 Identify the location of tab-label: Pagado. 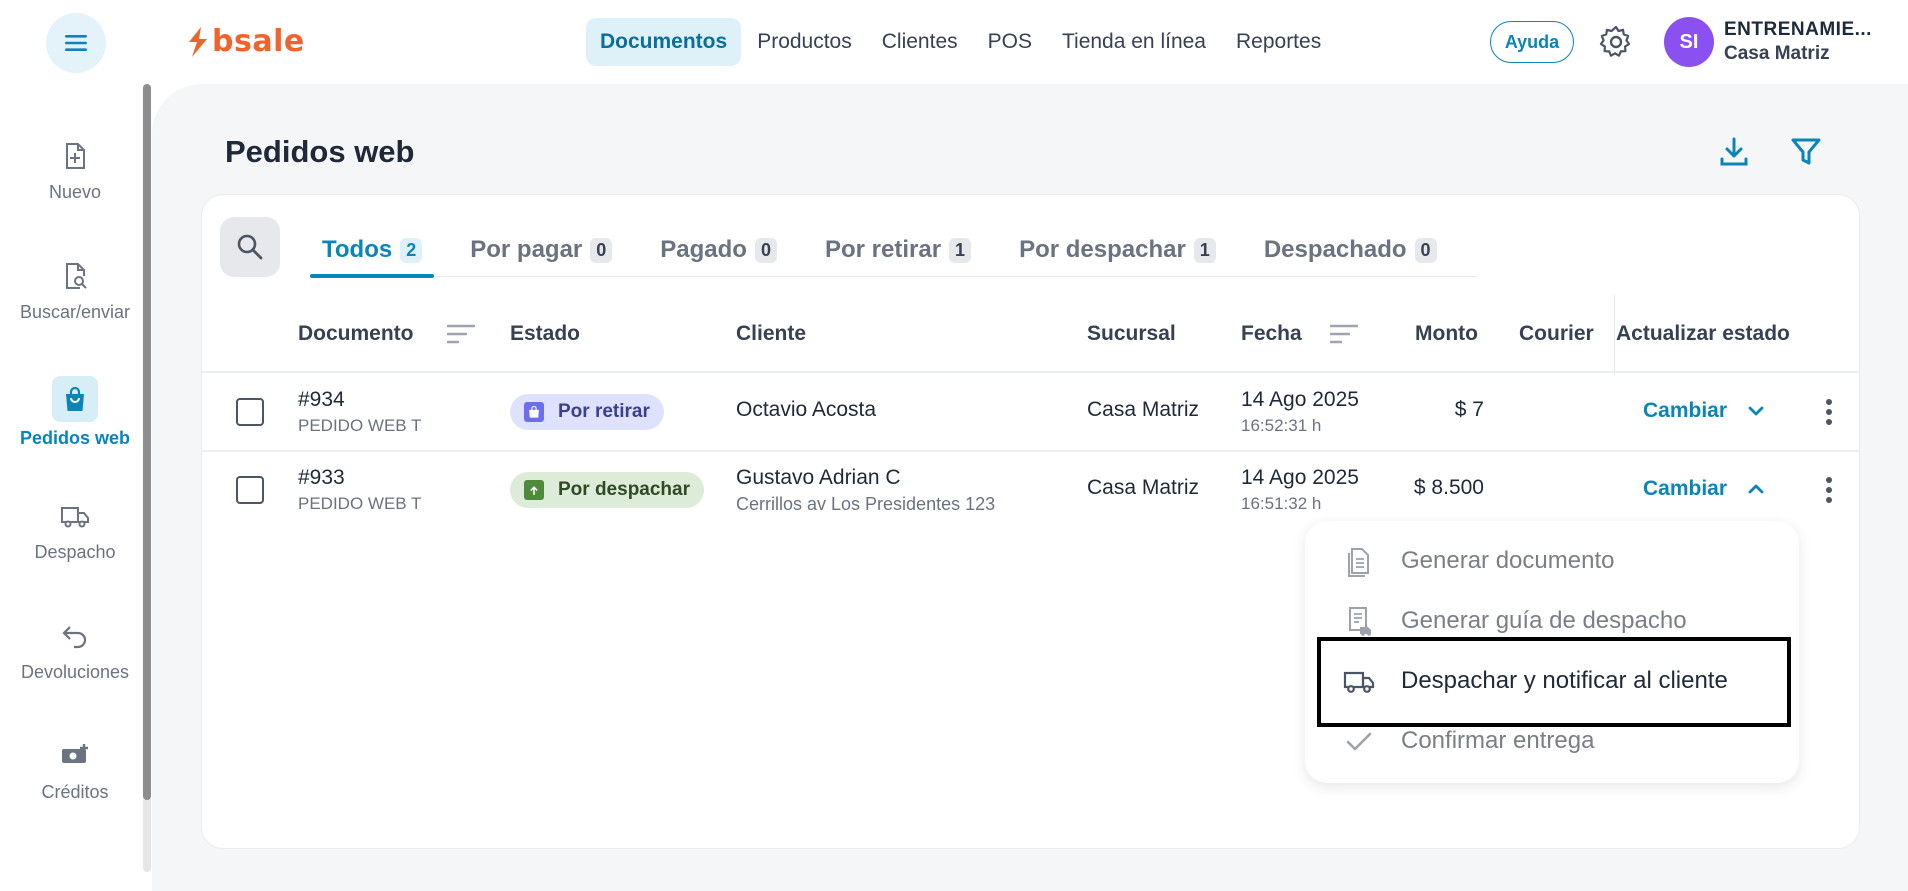
(703, 249).